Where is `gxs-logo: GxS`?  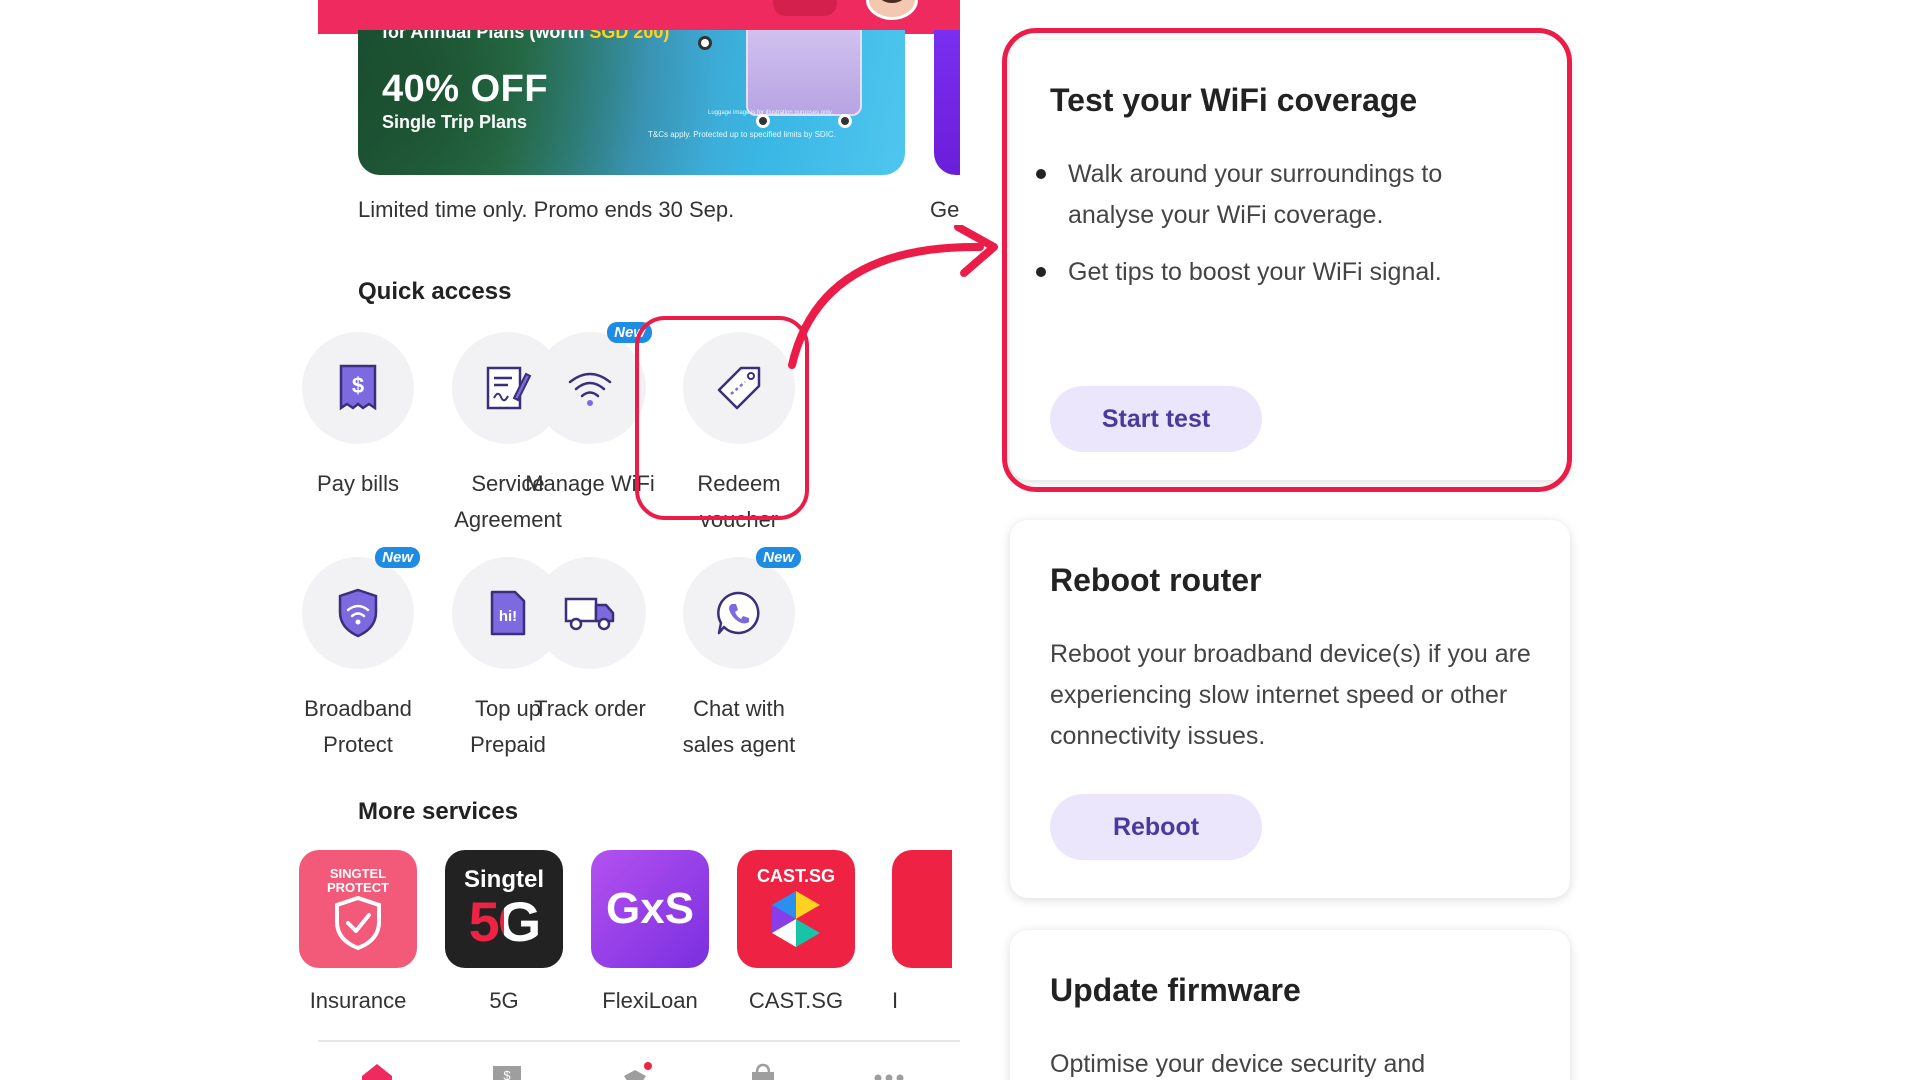 gxs-logo: GxS is located at coordinates (650, 909).